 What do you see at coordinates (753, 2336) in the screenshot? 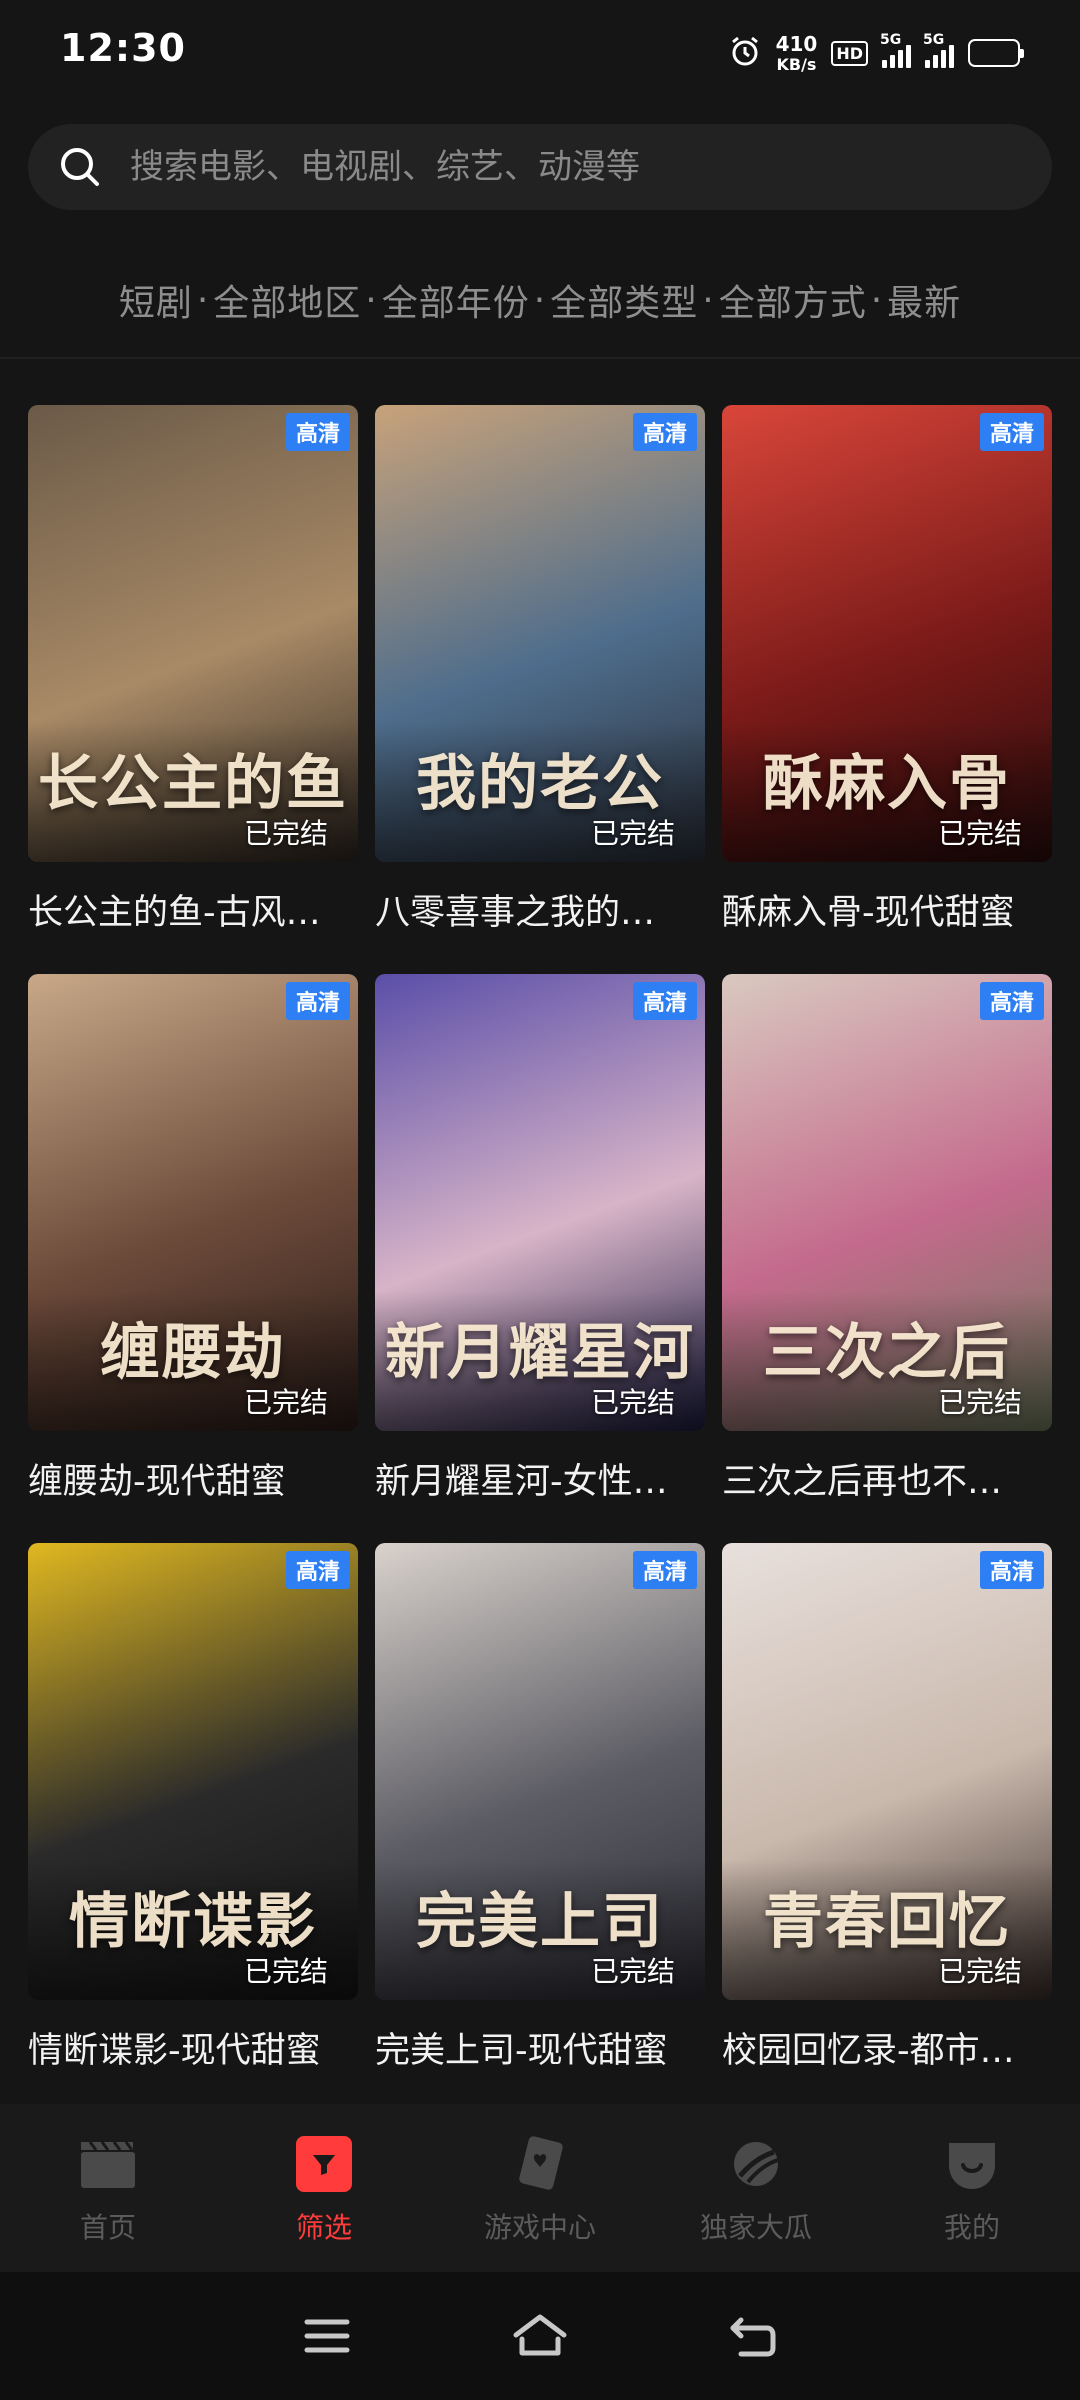
I see `back-icon` at bounding box center [753, 2336].